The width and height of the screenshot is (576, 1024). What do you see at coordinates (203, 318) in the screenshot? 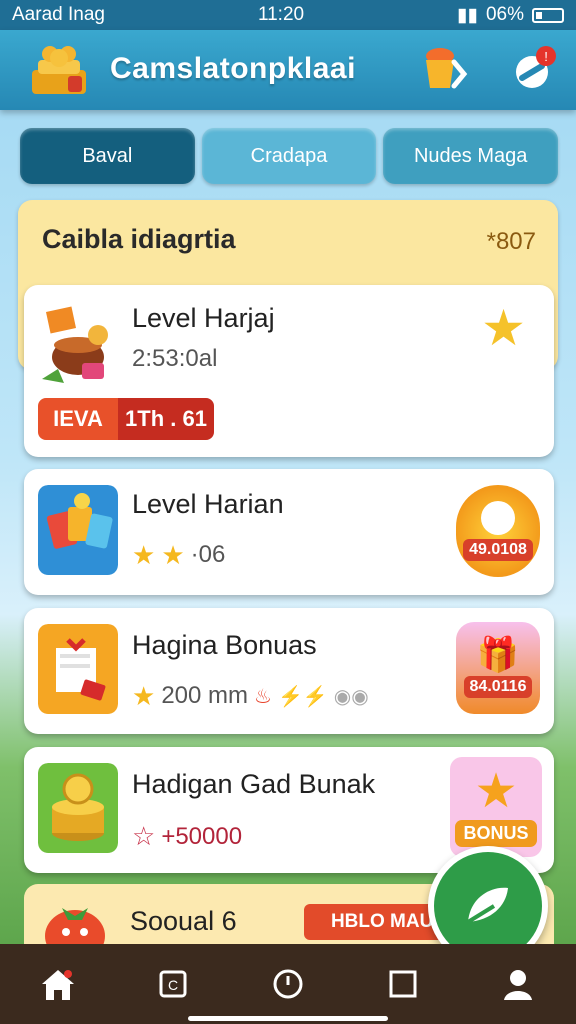
I see `card-title: Level Harjaj` at bounding box center [203, 318].